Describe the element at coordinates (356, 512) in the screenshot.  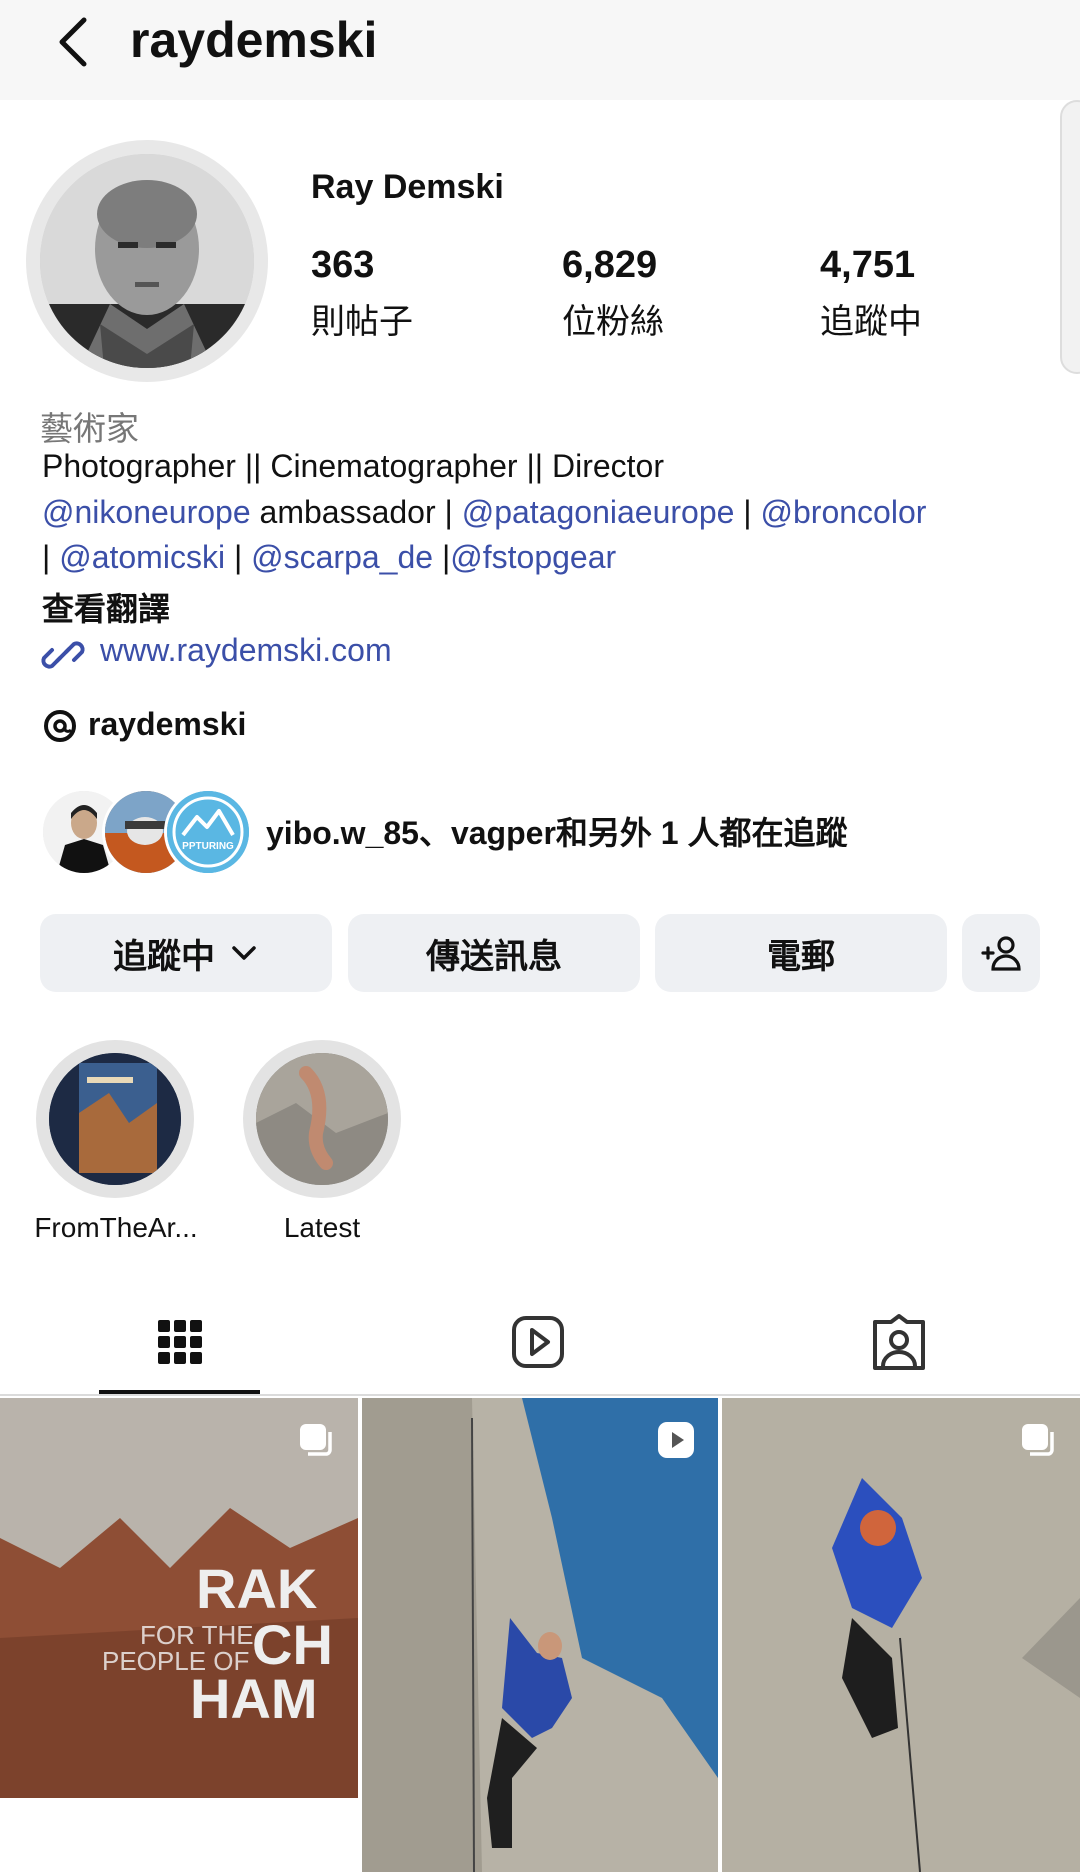
I see `bio-text: ambassador |` at that location.